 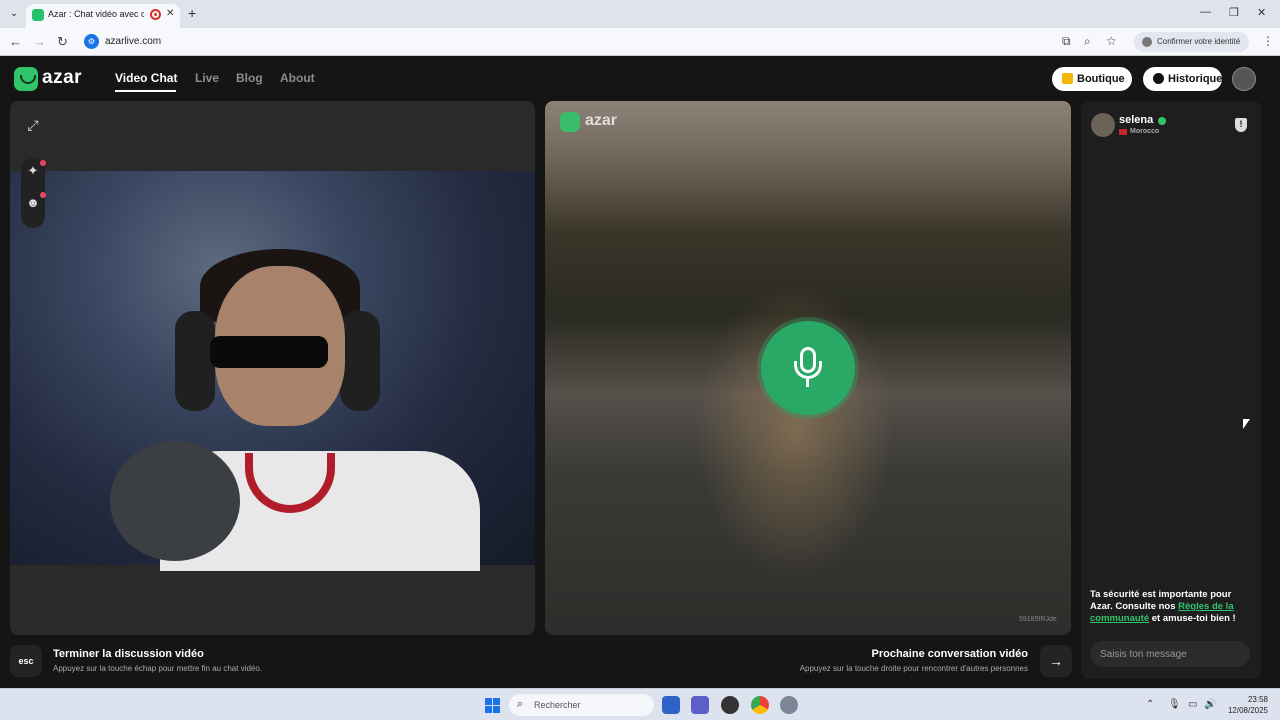 What do you see at coordinates (1246, 705) in the screenshot?
I see `taskbar-clock: 23:58 12/08/2025` at bounding box center [1246, 705].